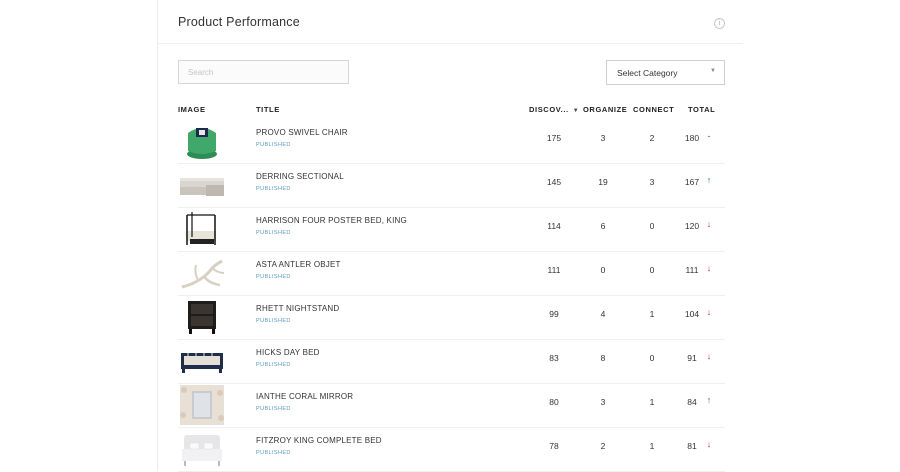  I want to click on total-count: 111, so click(692, 270).